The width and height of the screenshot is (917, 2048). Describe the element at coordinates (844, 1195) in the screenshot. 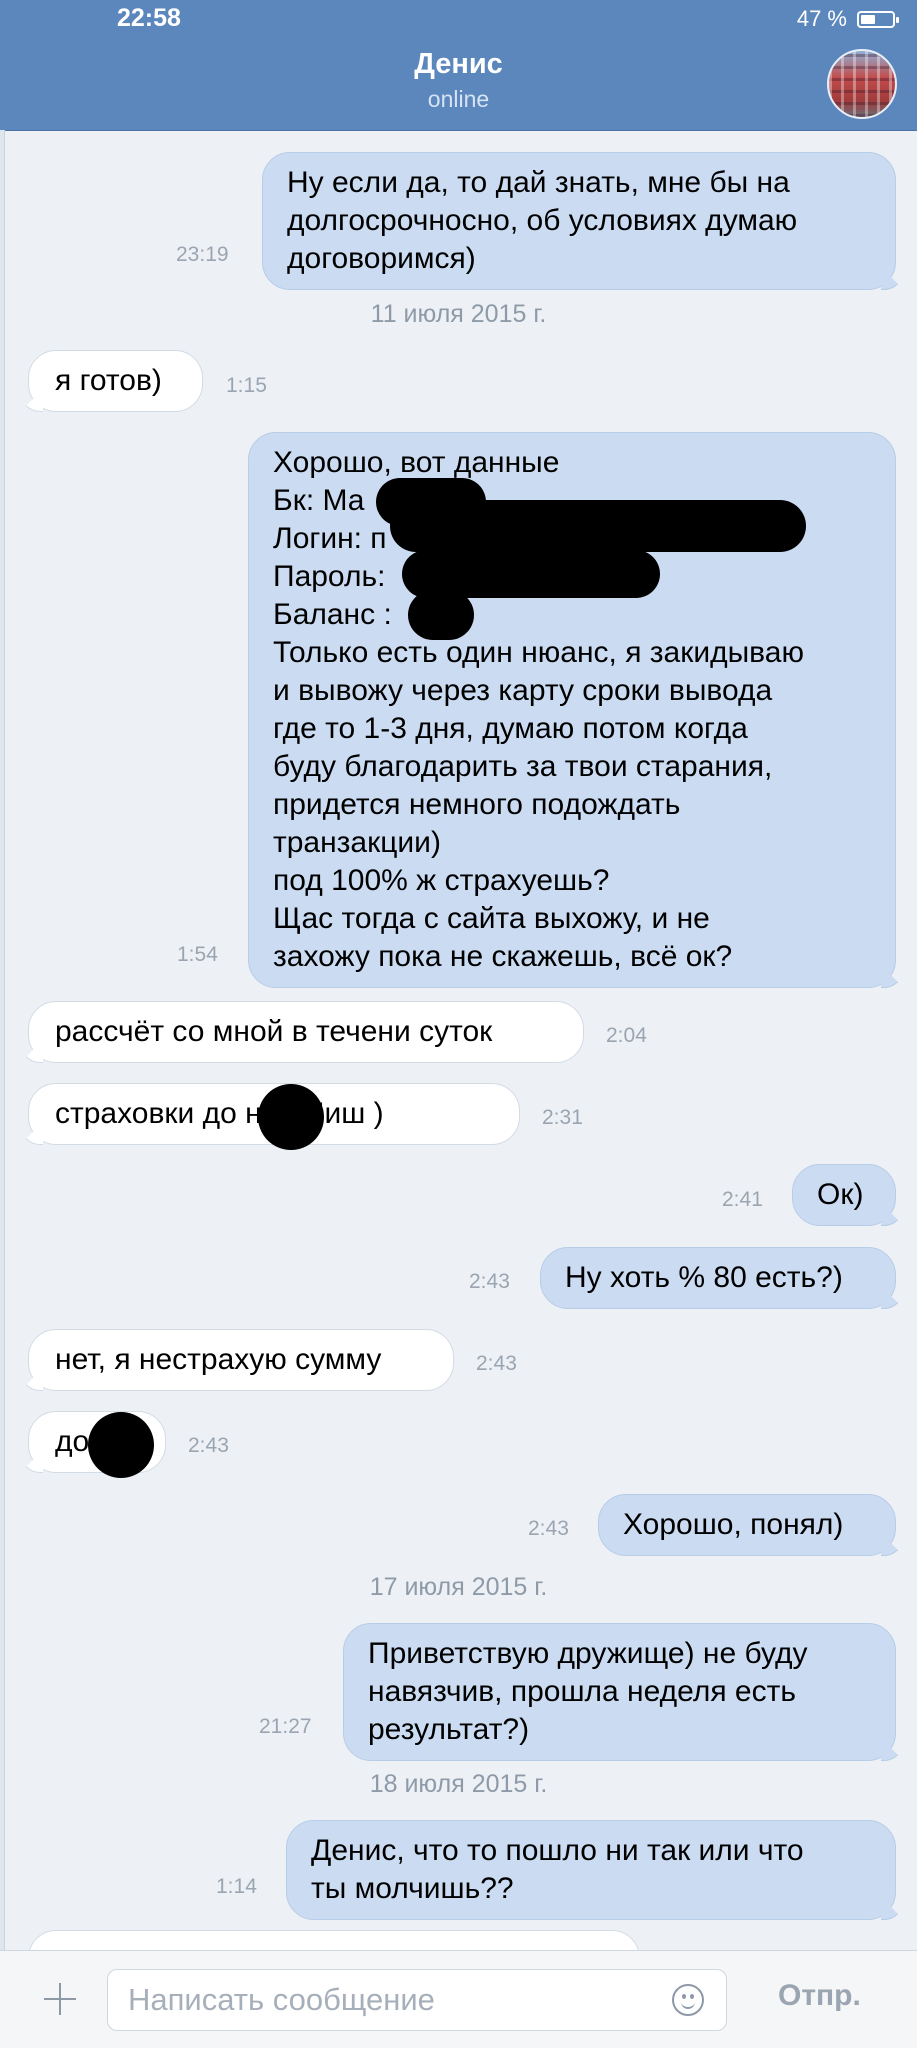

I see `message-bubble-outgoing: Ок)` at that location.